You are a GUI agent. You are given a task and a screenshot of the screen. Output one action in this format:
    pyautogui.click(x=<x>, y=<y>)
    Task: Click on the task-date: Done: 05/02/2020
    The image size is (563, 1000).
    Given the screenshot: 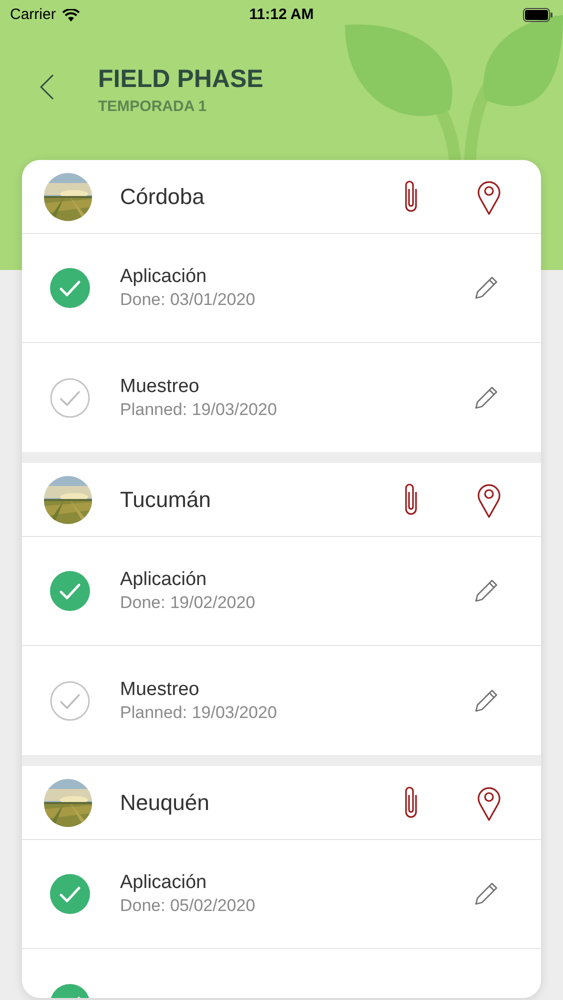 What is the action you would take?
    pyautogui.click(x=188, y=906)
    